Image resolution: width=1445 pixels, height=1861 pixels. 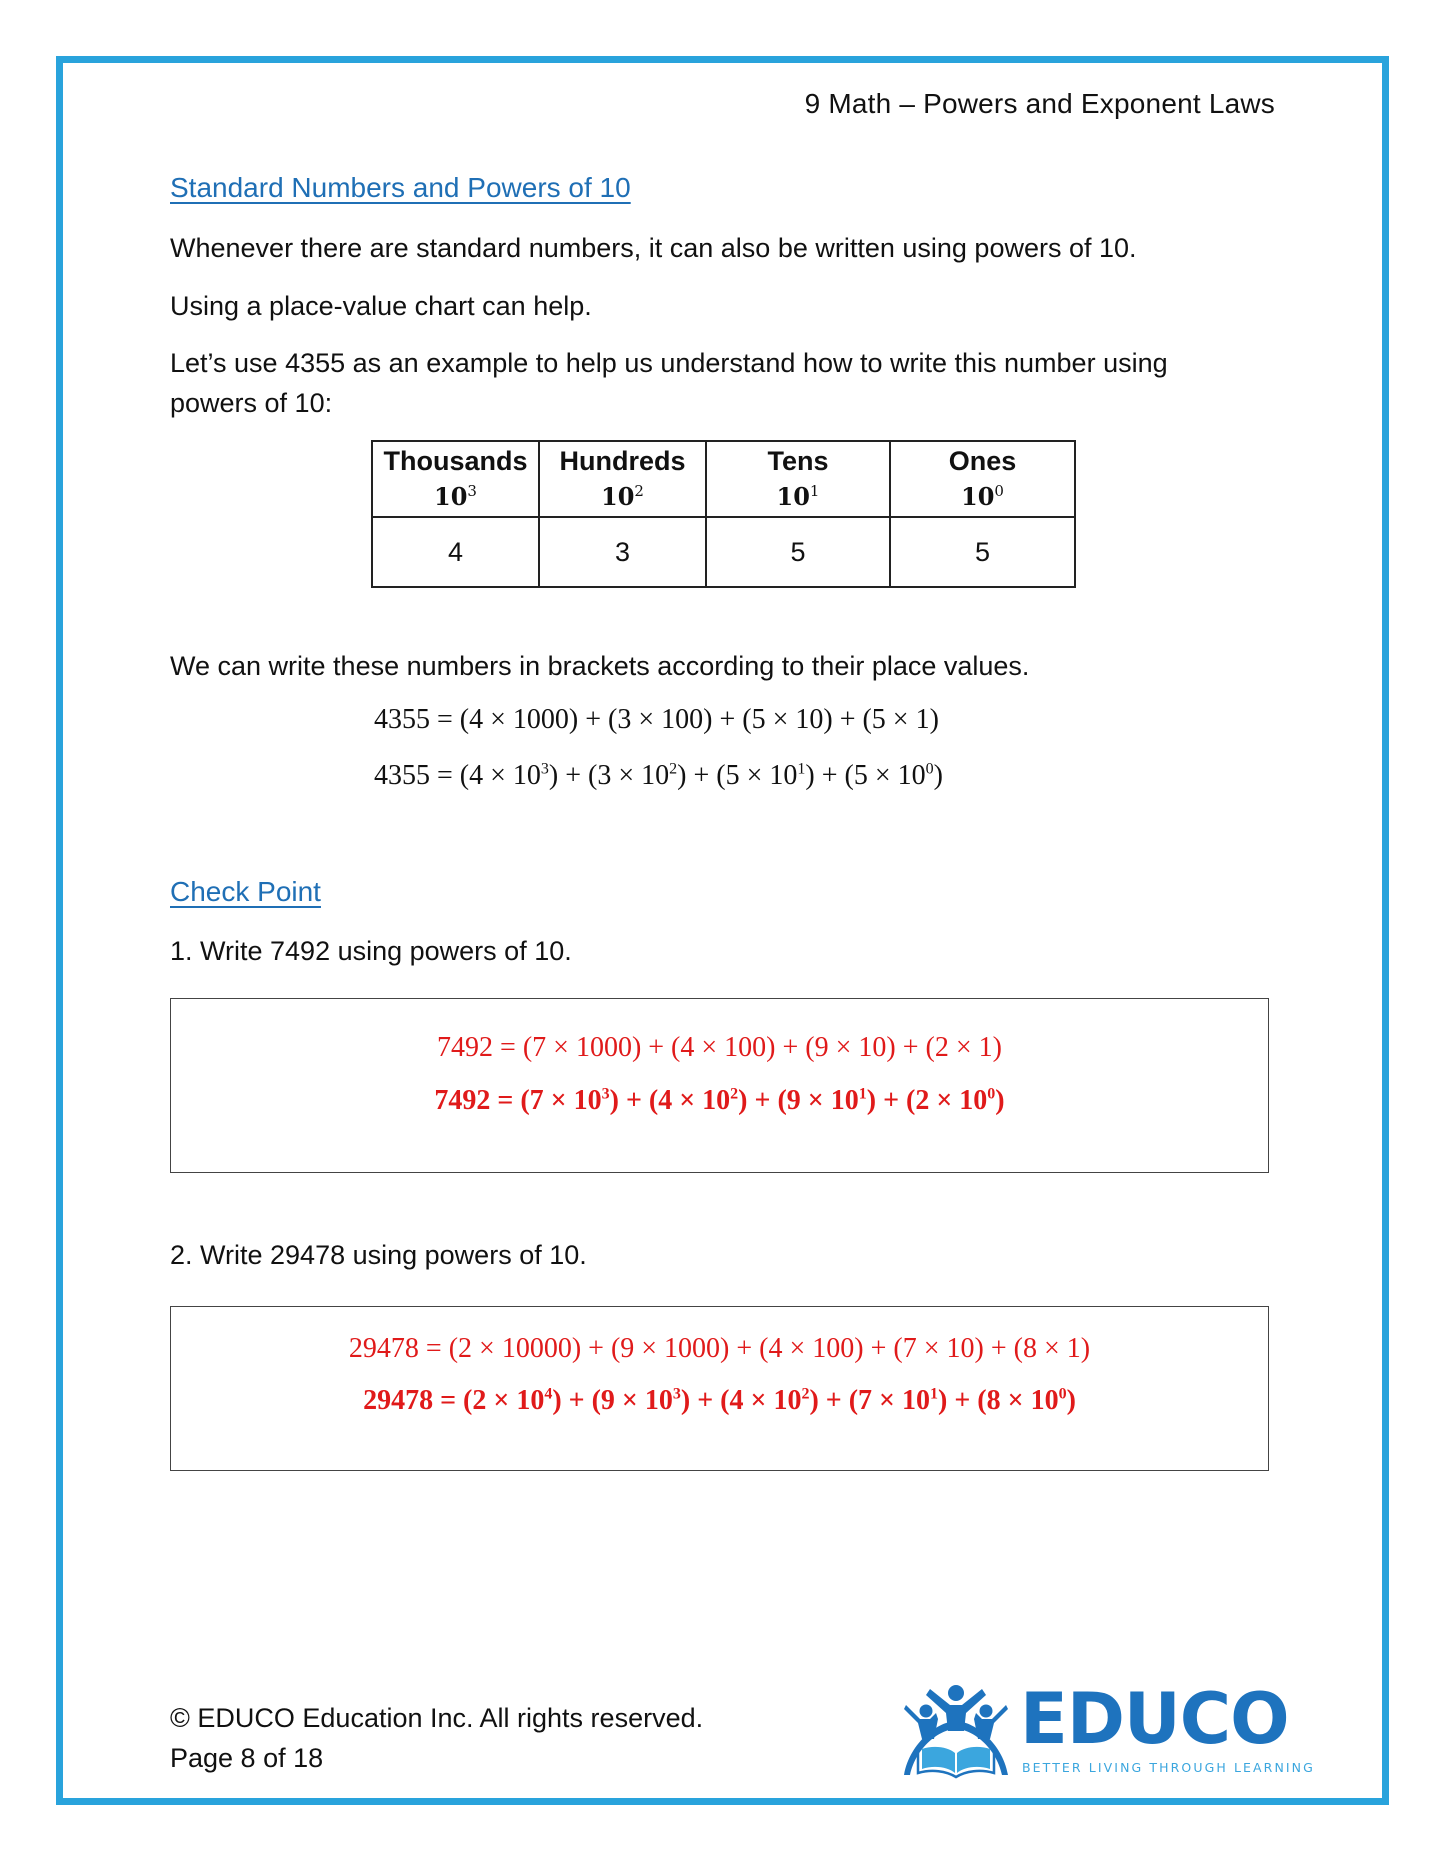 I want to click on power-exponent: 3, so click(x=472, y=491).